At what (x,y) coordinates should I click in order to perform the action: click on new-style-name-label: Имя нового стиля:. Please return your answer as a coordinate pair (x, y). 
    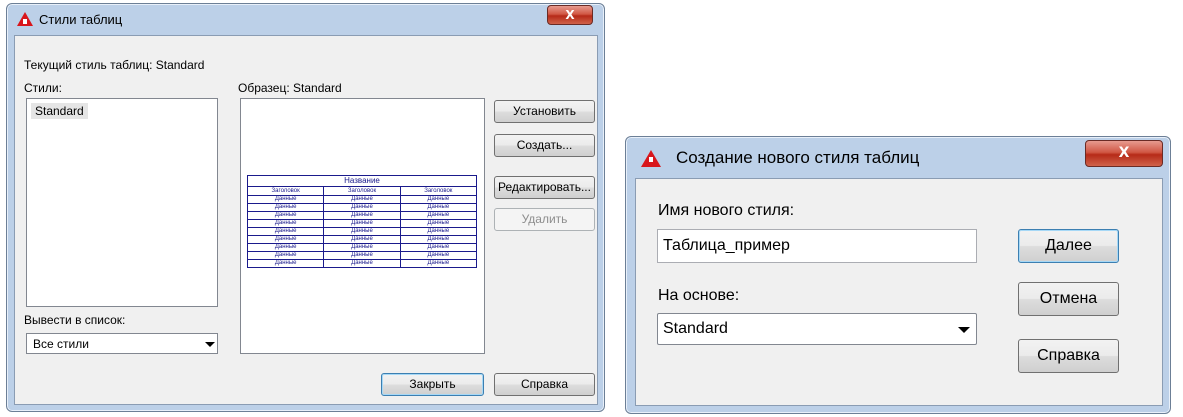
    Looking at the image, I should click on (726, 210).